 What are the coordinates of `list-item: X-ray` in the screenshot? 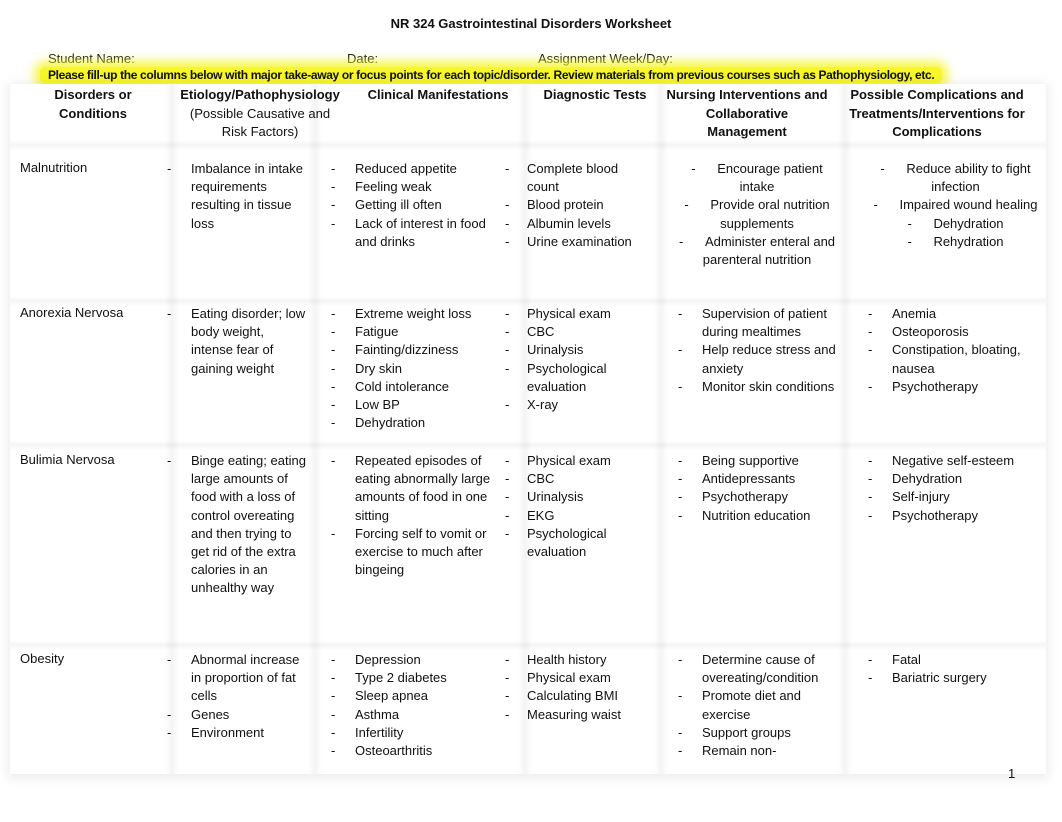 It's located at (572, 405).